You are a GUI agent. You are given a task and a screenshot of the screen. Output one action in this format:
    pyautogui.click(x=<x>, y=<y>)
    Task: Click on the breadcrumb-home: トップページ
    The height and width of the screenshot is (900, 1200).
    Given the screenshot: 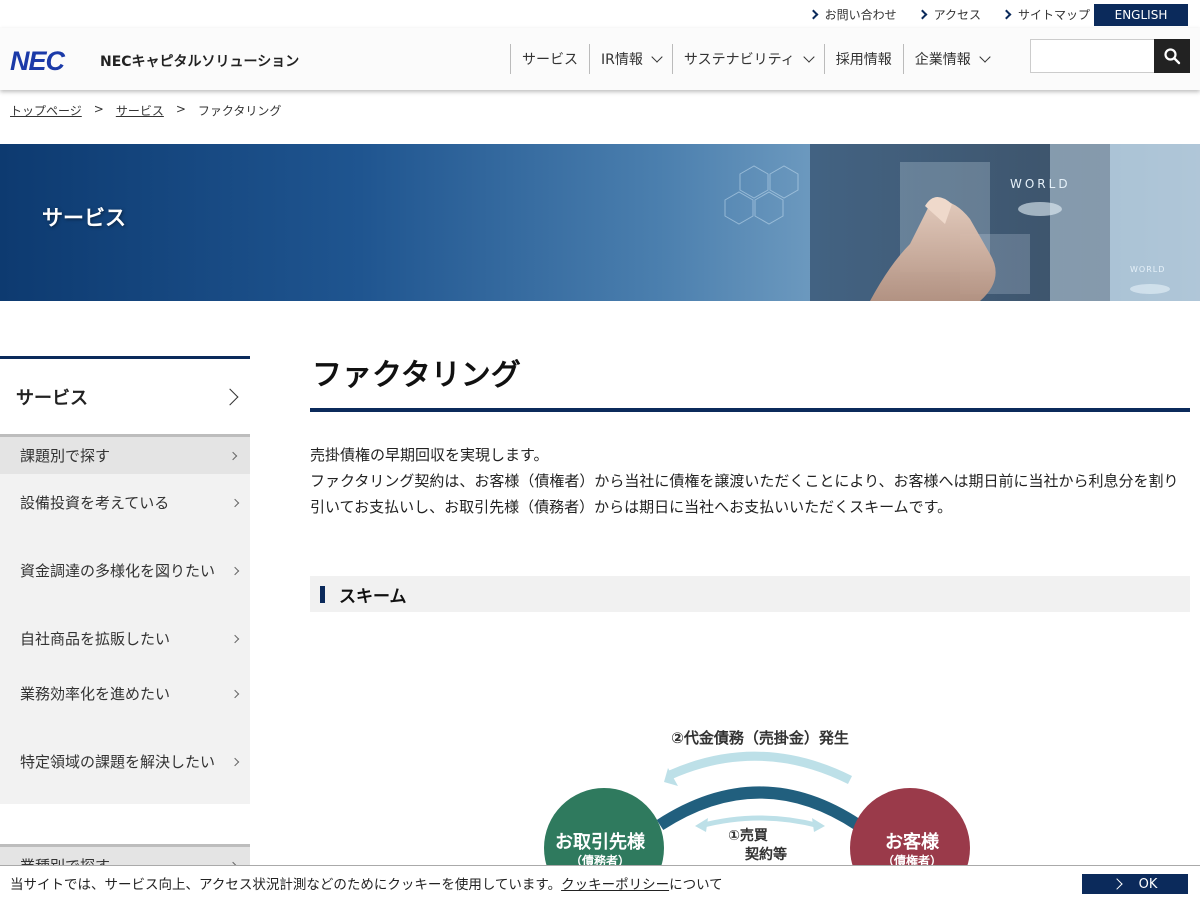 What is the action you would take?
    pyautogui.click(x=46, y=110)
    